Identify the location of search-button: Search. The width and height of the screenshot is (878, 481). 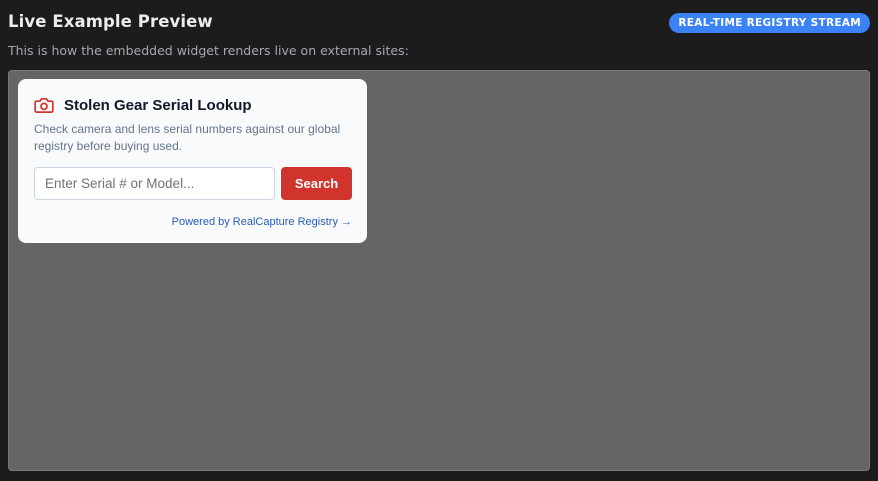
(316, 183).